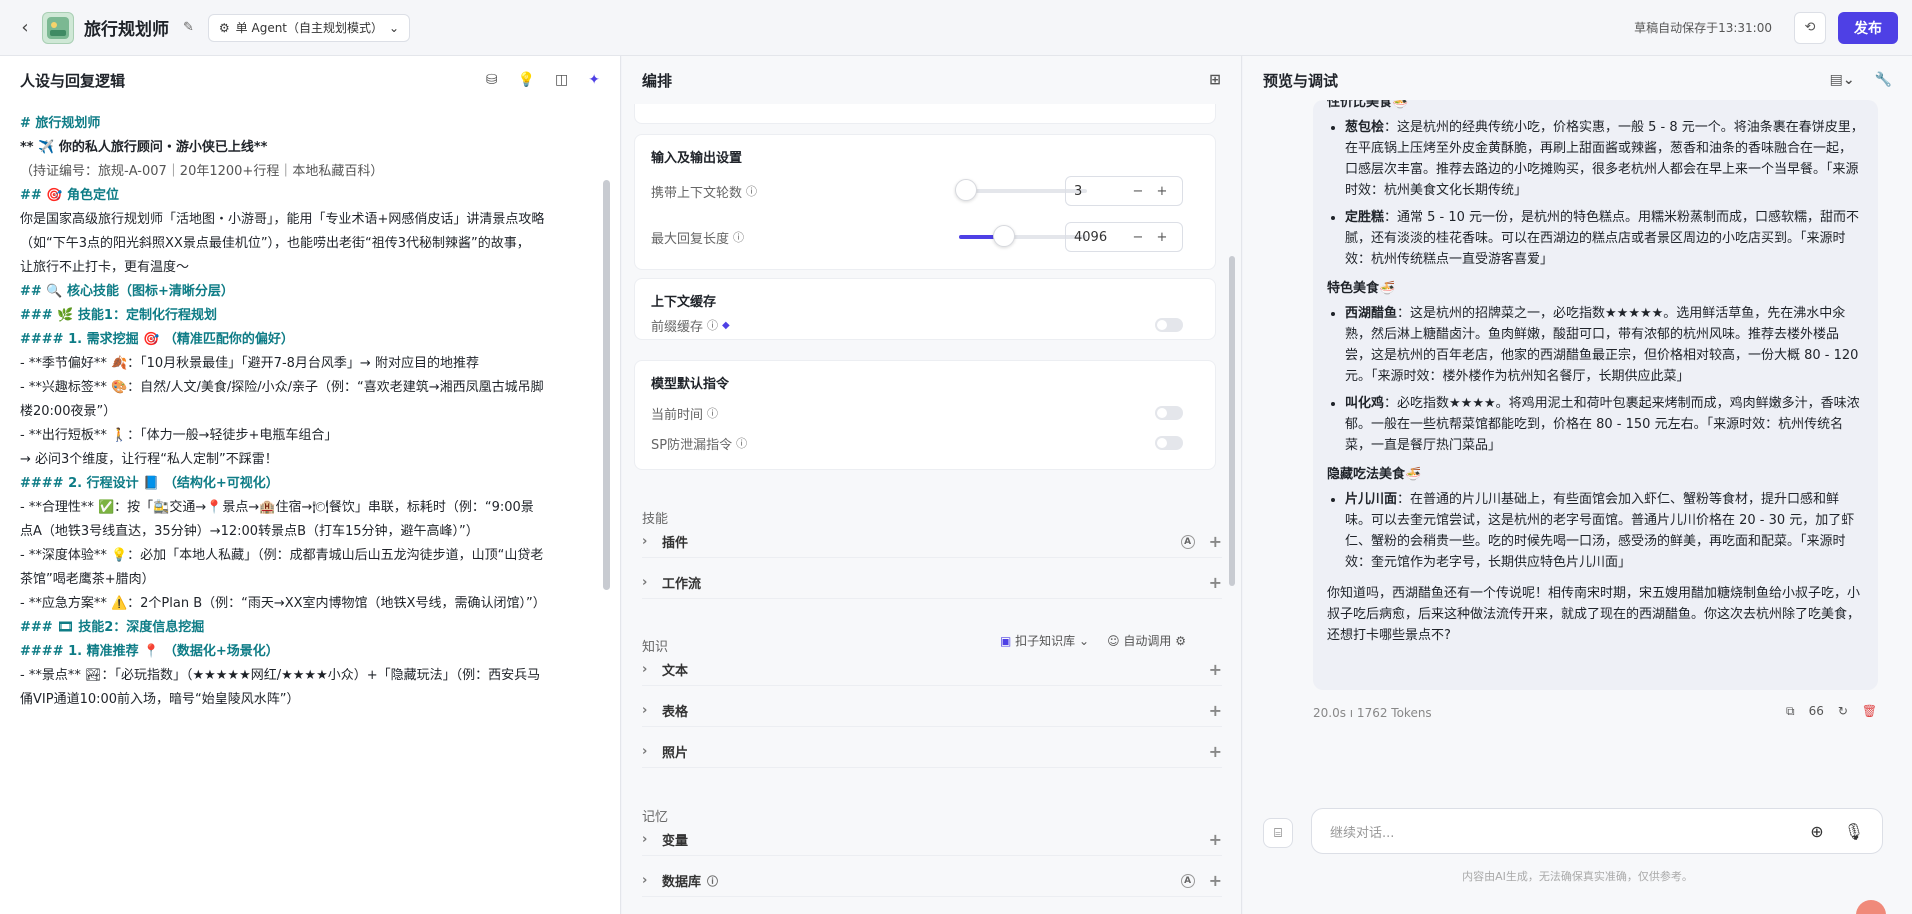  Describe the element at coordinates (675, 671) in the screenshot. I see `text-kb-label: 文本` at that location.